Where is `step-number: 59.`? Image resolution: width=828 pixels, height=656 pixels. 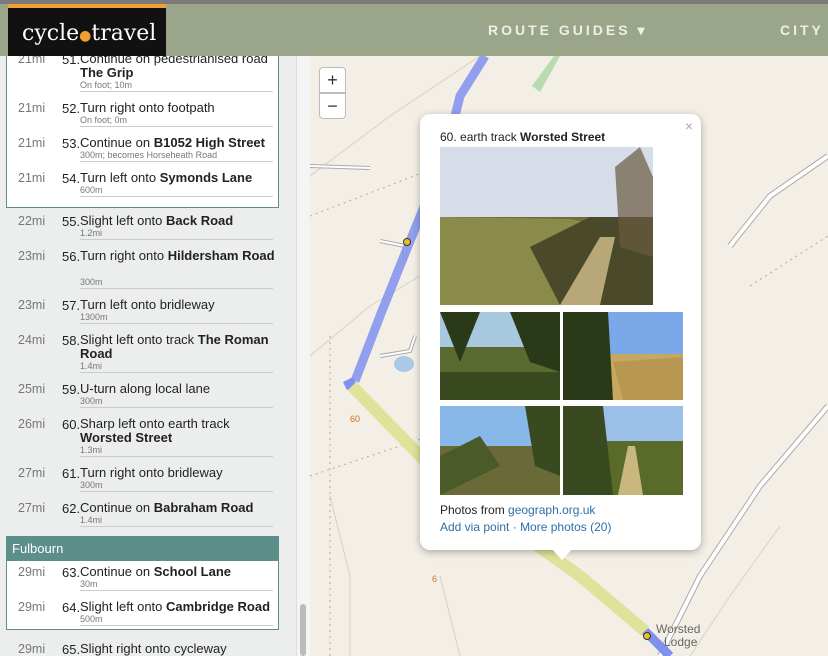
step-number: 59. is located at coordinates (71, 389).